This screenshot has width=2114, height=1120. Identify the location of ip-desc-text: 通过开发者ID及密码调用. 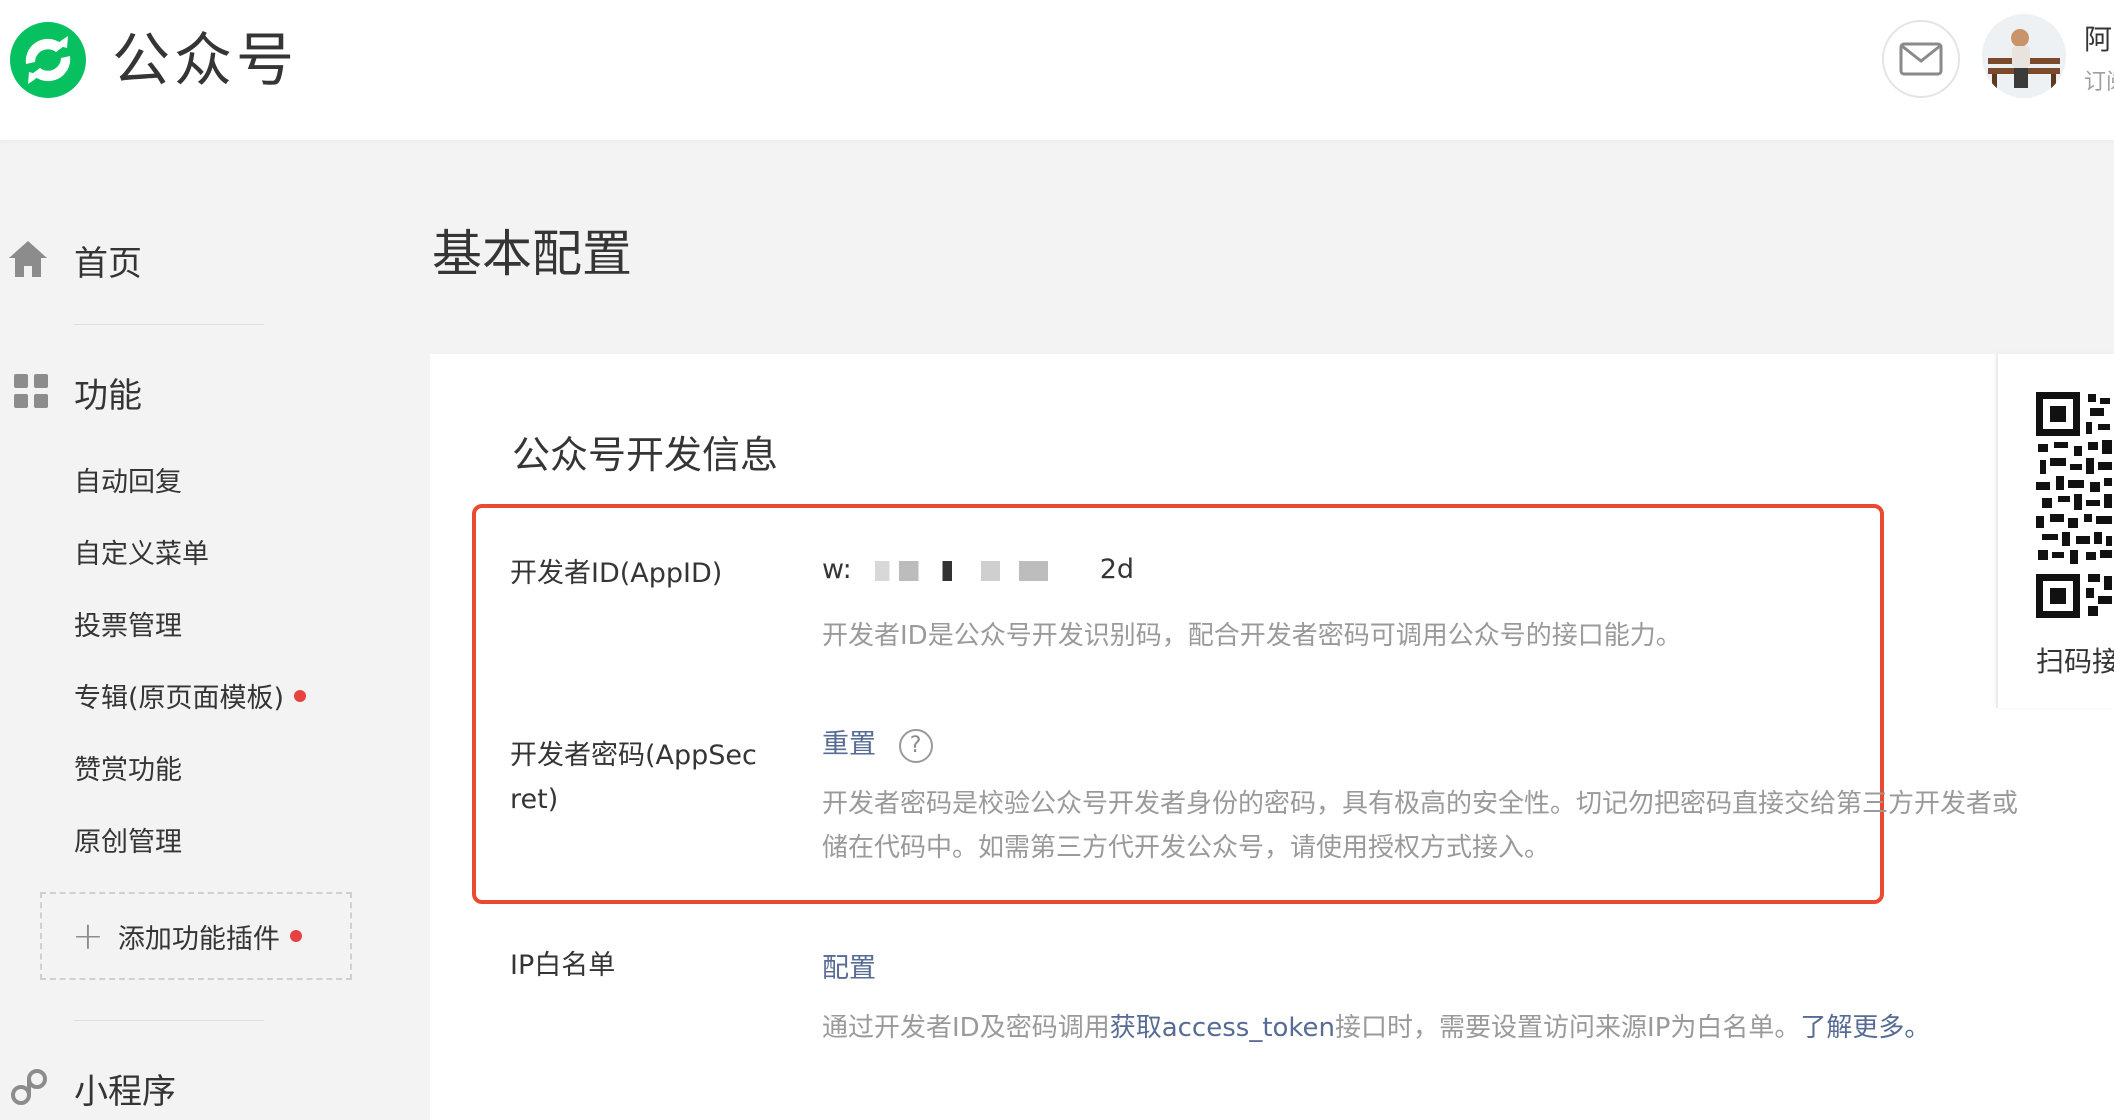
(966, 1028).